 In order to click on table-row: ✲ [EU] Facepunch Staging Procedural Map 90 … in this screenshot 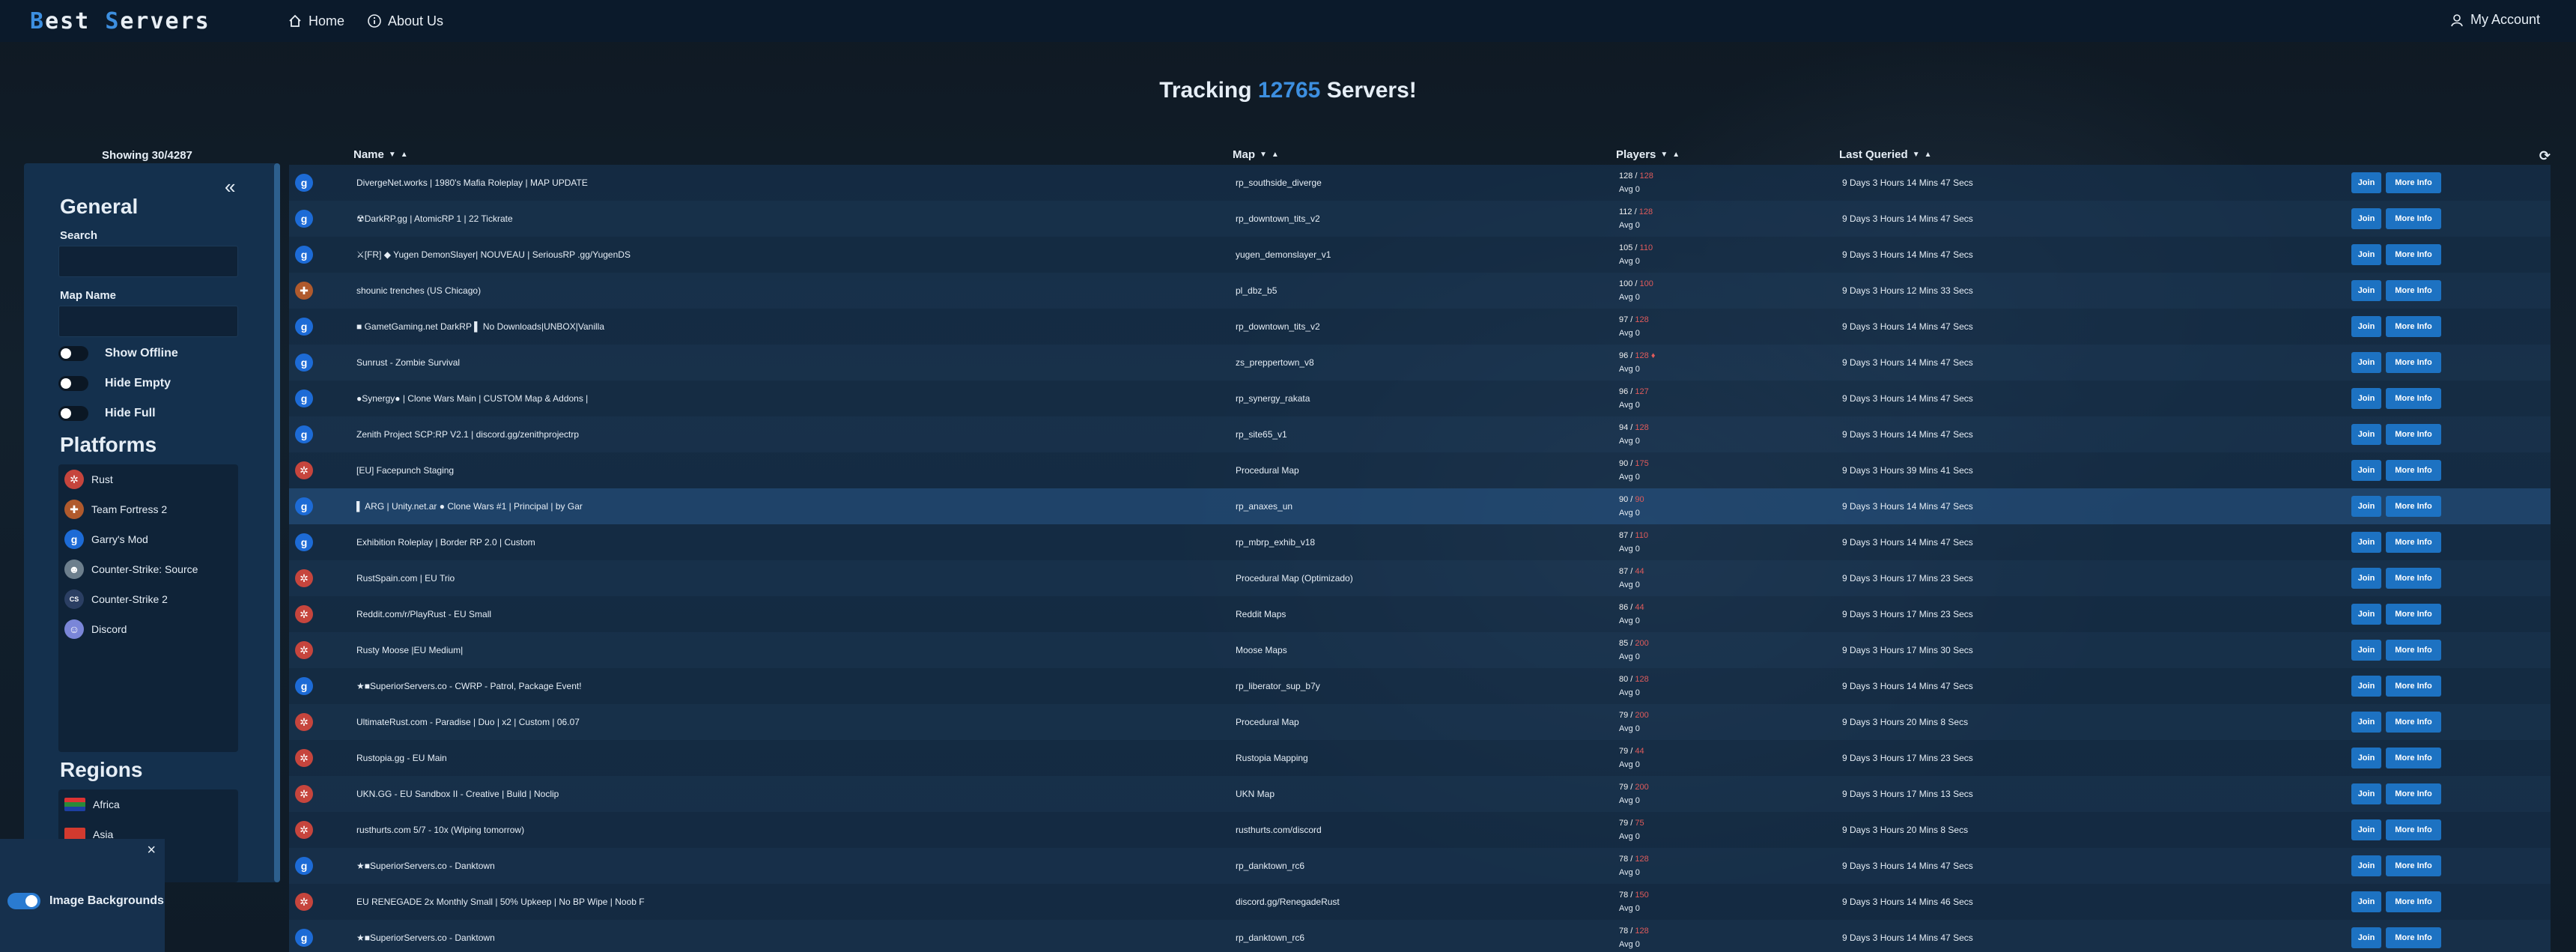, I will do `click(1420, 470)`.